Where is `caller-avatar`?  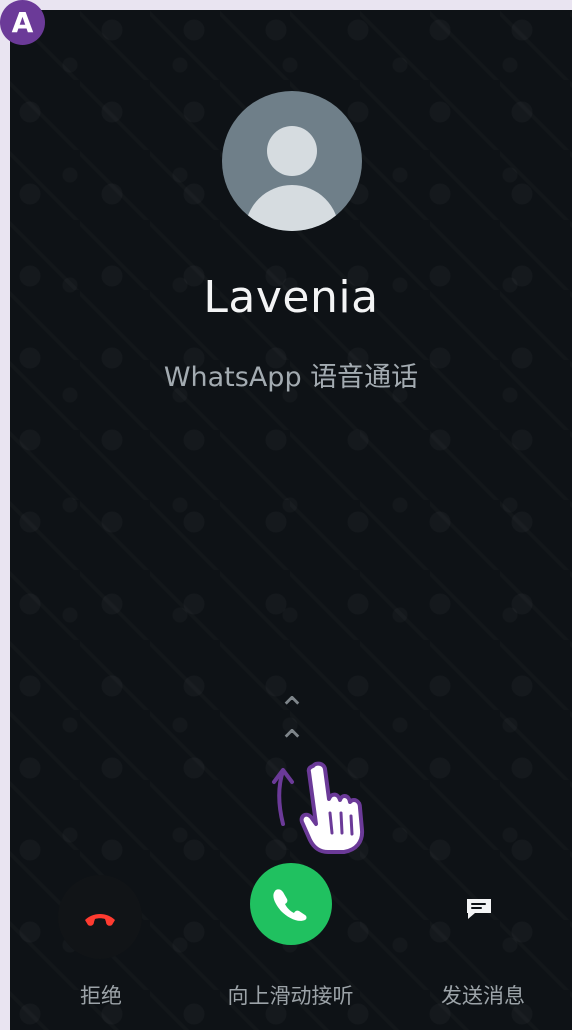
caller-avatar is located at coordinates (292, 161).